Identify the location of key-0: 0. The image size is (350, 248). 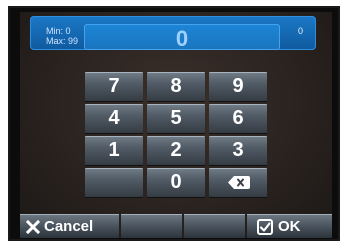
(176, 182).